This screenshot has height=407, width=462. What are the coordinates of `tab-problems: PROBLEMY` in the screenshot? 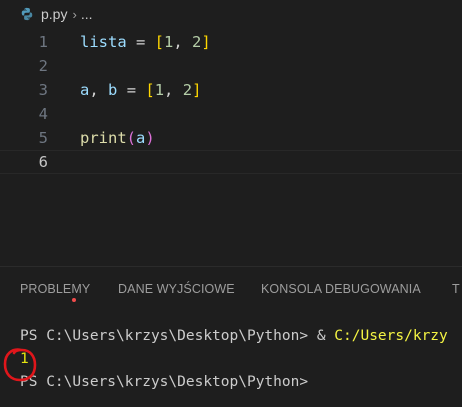 It's located at (55, 289).